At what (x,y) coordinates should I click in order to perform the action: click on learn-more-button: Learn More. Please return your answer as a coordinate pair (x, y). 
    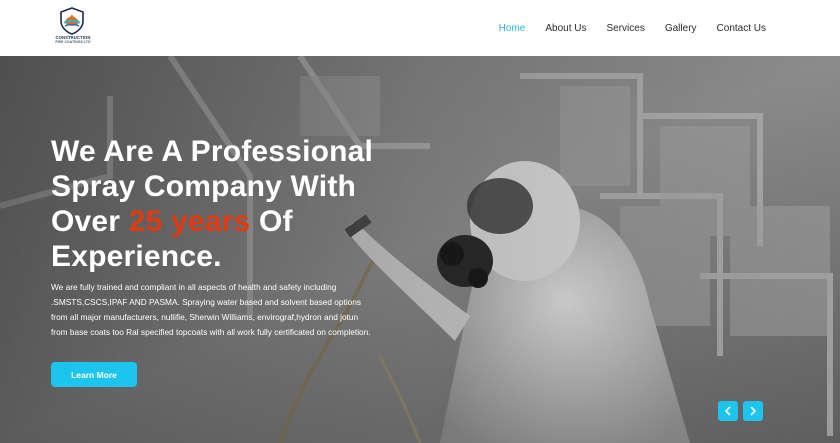
    Looking at the image, I should click on (94, 374).